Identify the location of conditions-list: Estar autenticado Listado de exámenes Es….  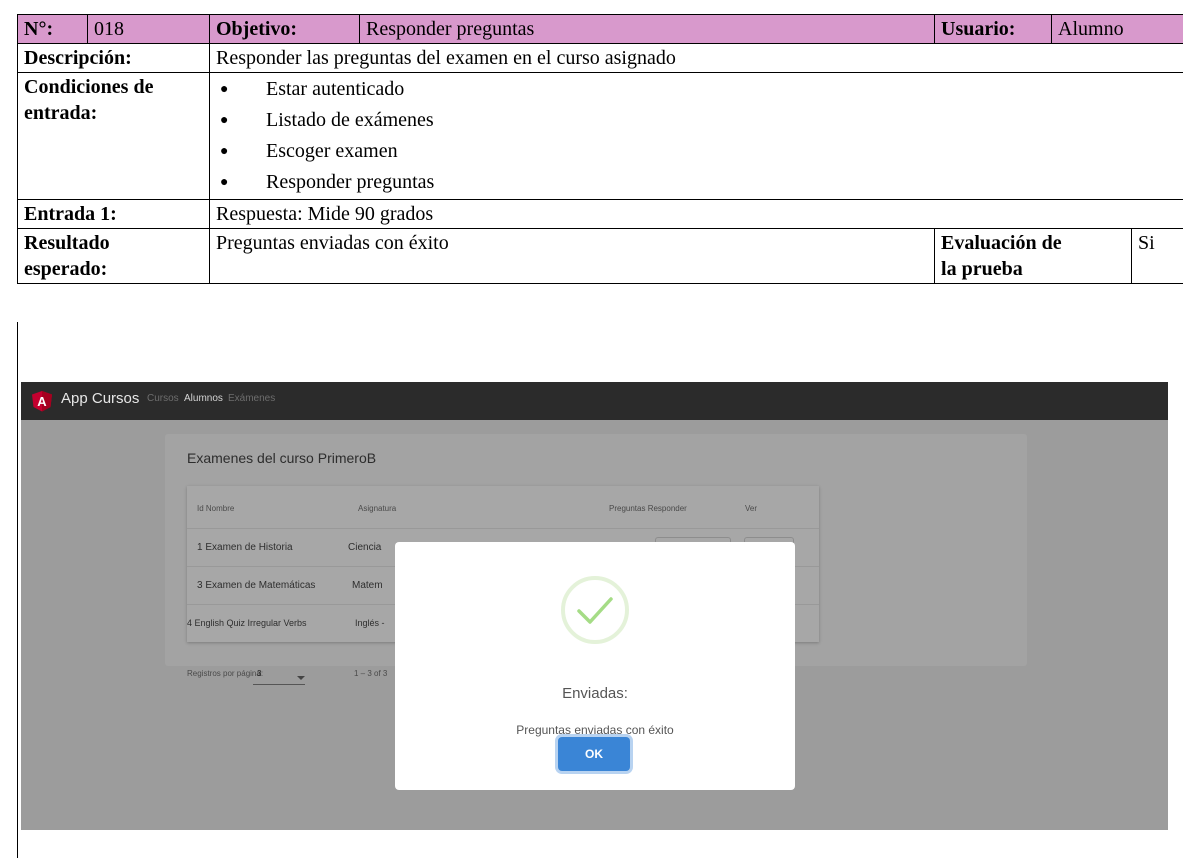
(697, 136).